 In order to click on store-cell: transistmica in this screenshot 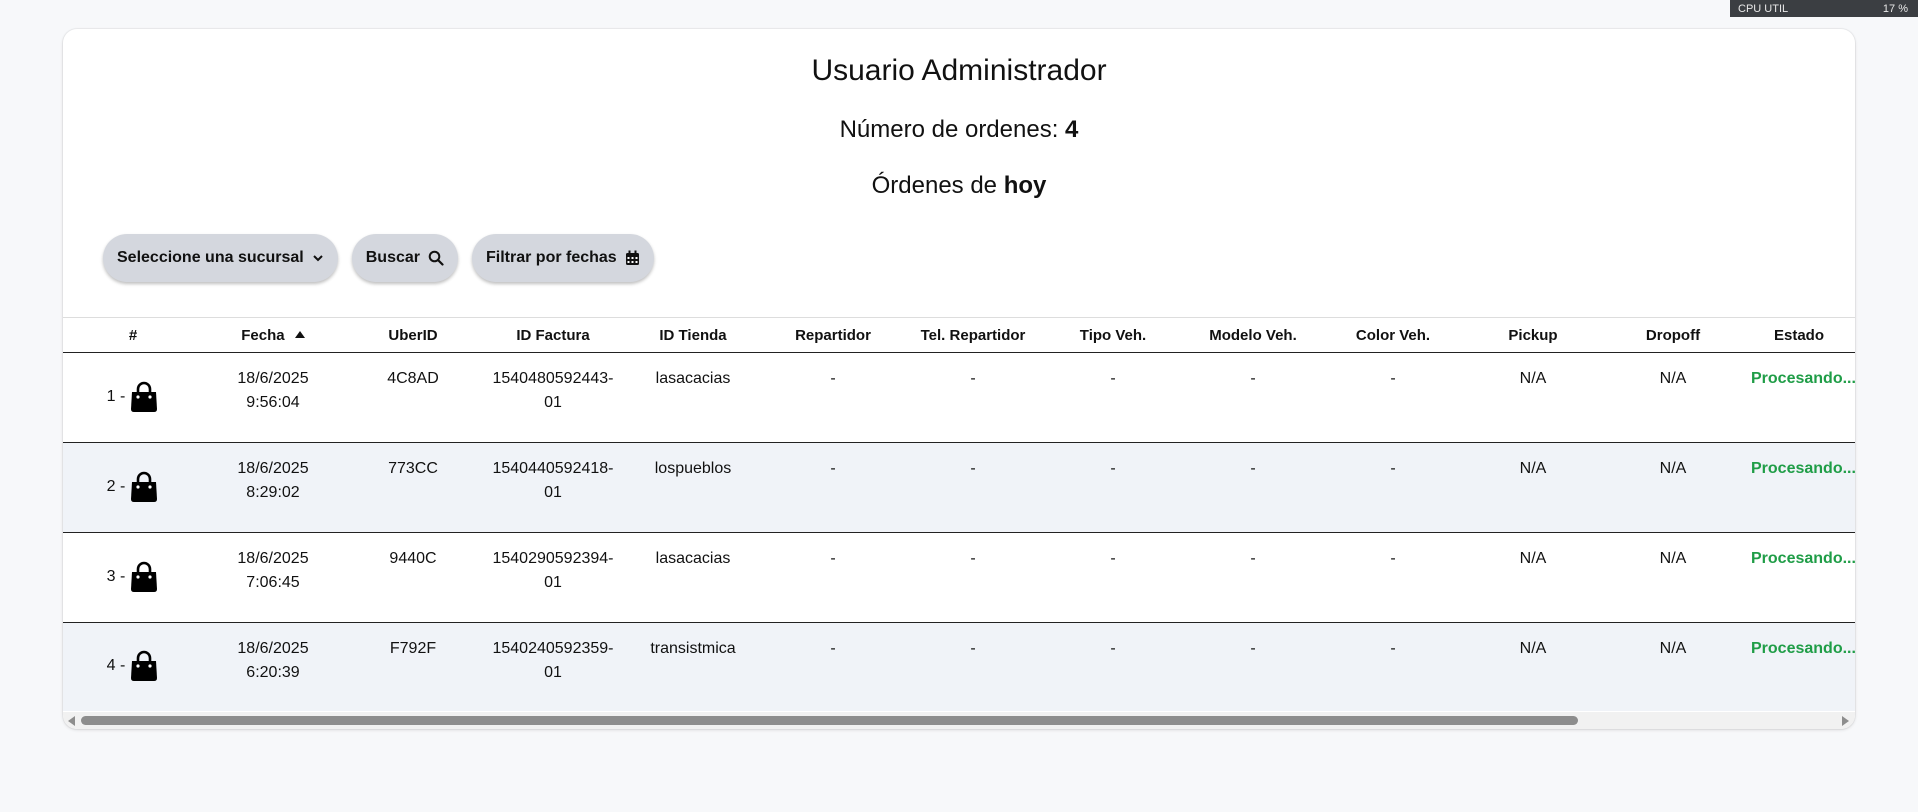, I will do `click(693, 666)`.